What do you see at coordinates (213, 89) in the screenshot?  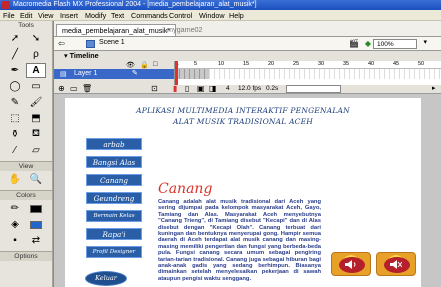 I see `onion-markers-icon: ◨` at bounding box center [213, 89].